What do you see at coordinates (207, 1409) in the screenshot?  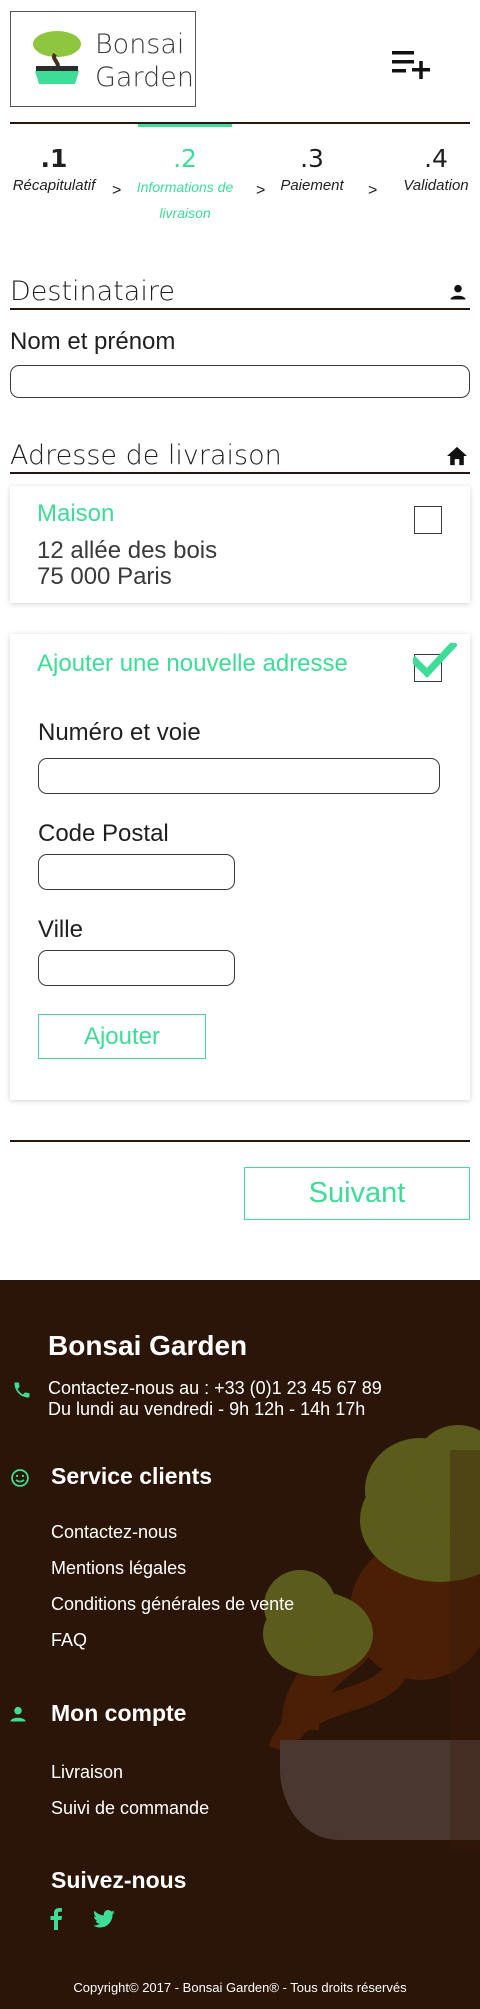 I see `contact-hours: Du lundi au vendredi - 9h 12h - 14h 17h` at bounding box center [207, 1409].